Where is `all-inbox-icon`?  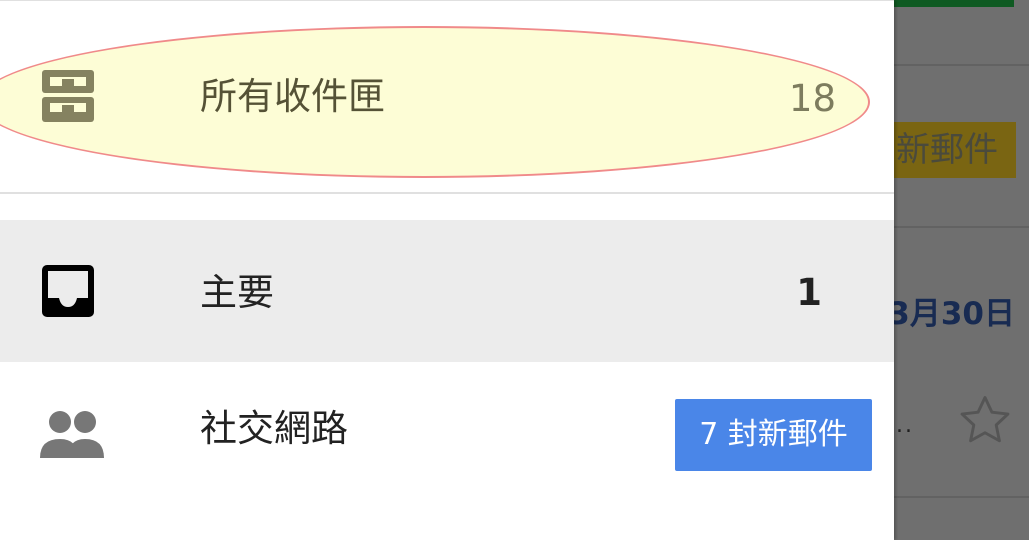 all-inbox-icon is located at coordinates (68, 98).